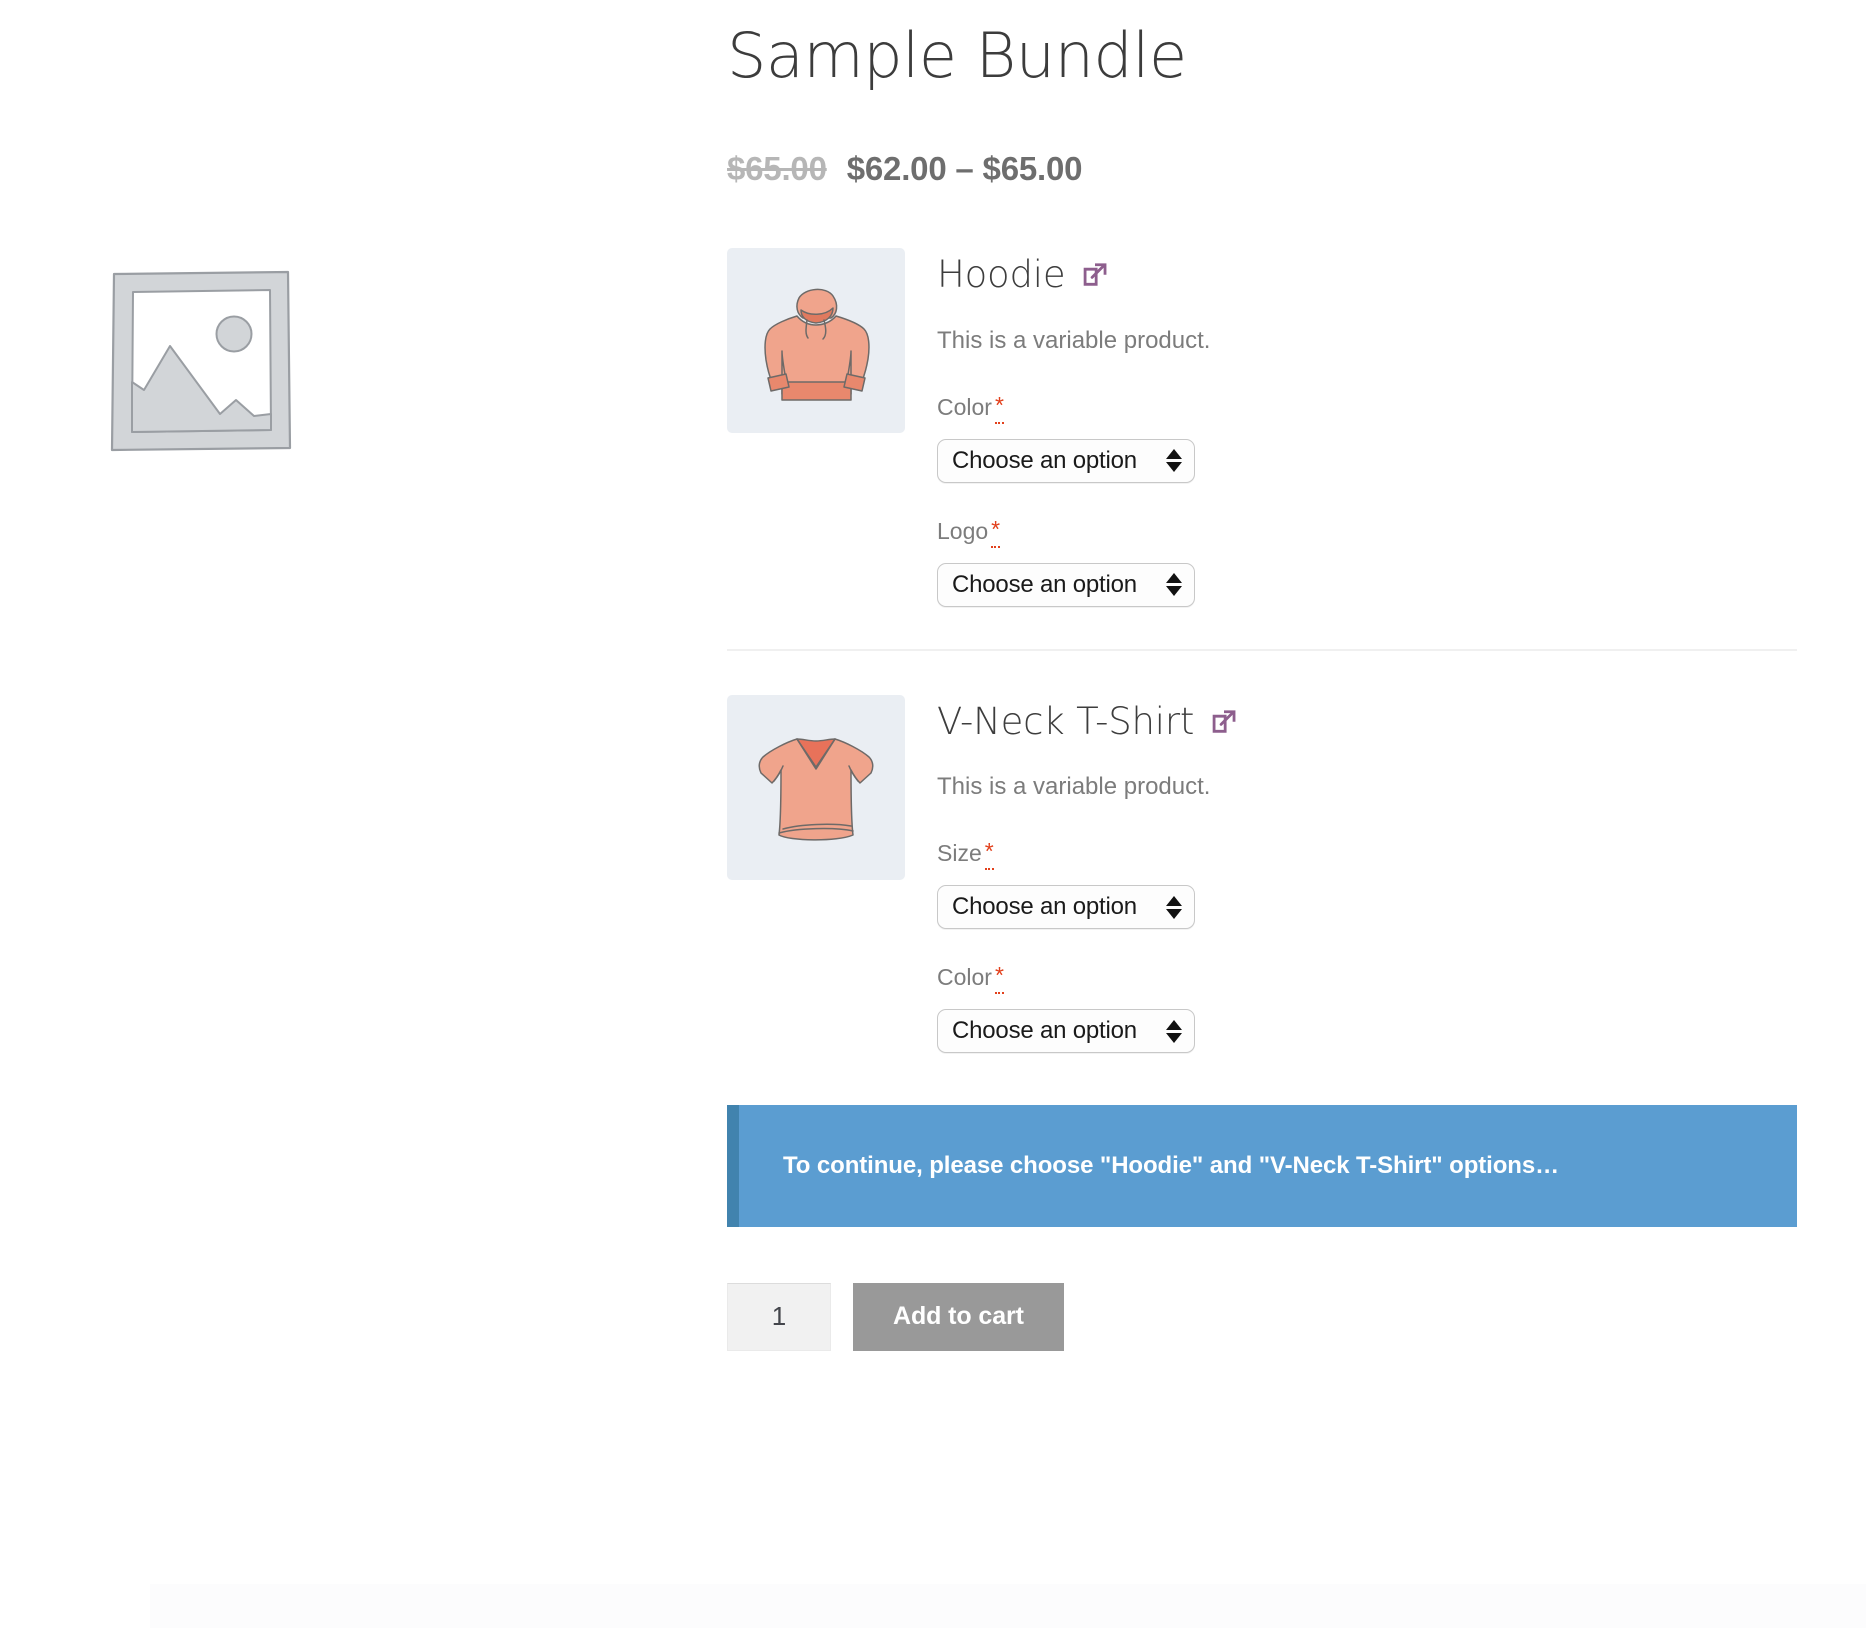 The width and height of the screenshot is (1866, 1628). Describe the element at coordinates (1367, 884) in the screenshot. I see `attribute-row-size: Size * Choose an option` at that location.